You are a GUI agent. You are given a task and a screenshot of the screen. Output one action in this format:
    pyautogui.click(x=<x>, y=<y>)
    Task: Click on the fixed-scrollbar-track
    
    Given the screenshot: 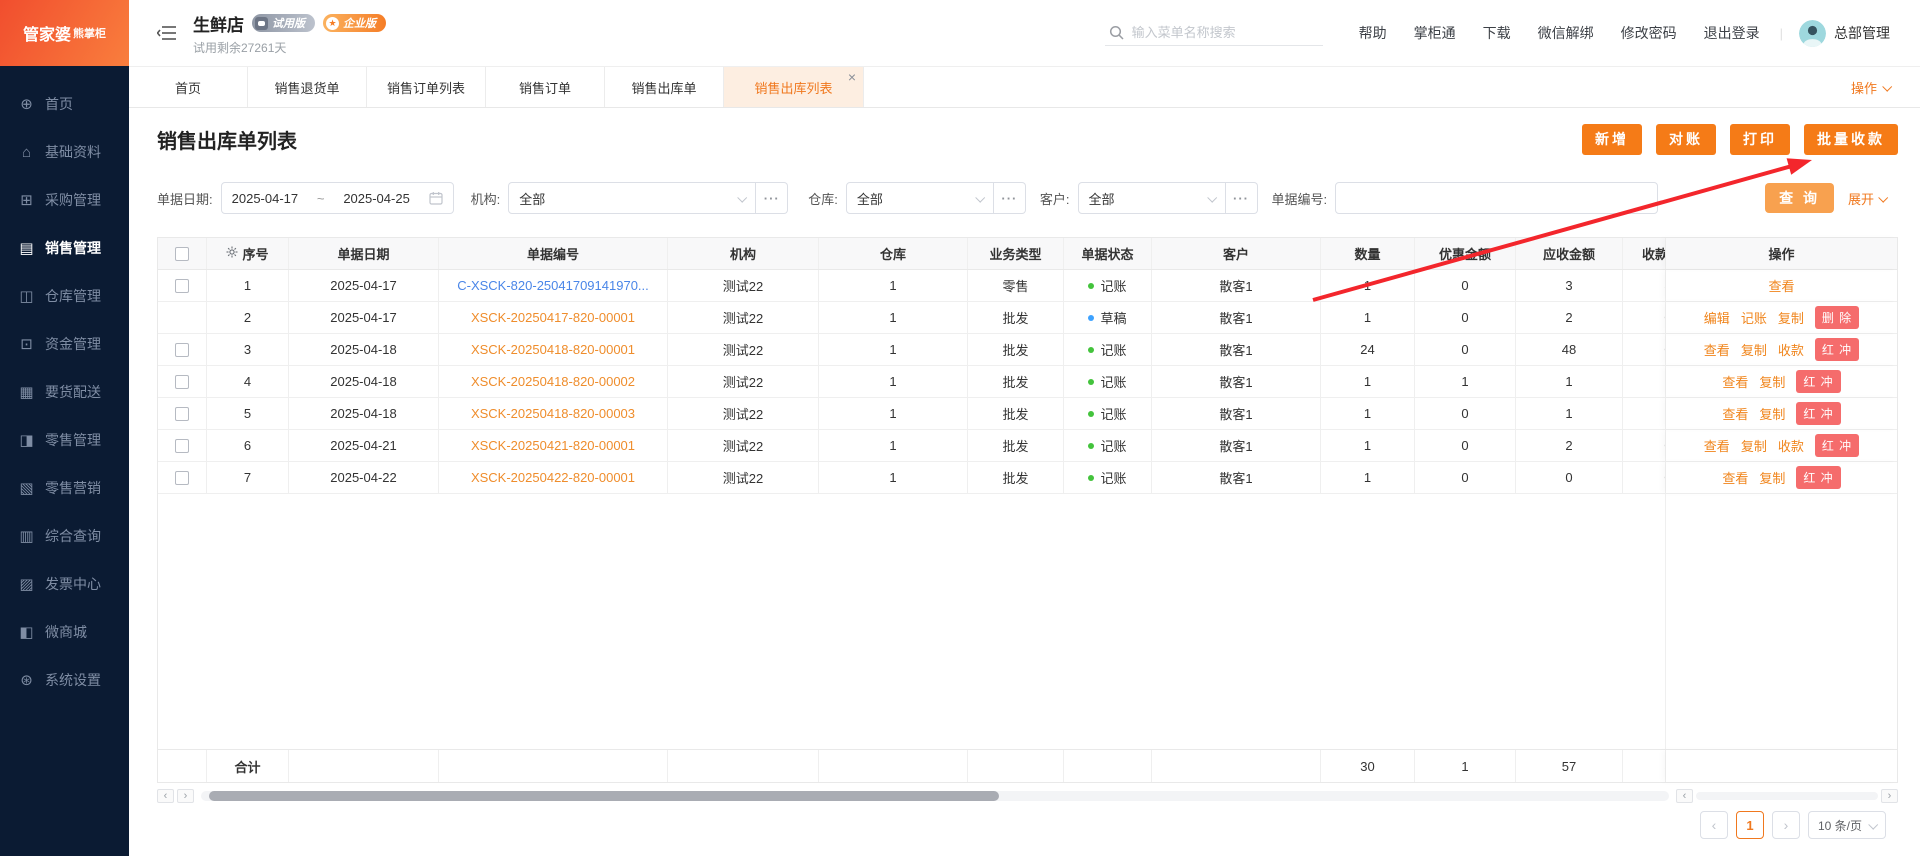 What is the action you would take?
    pyautogui.click(x=1787, y=796)
    